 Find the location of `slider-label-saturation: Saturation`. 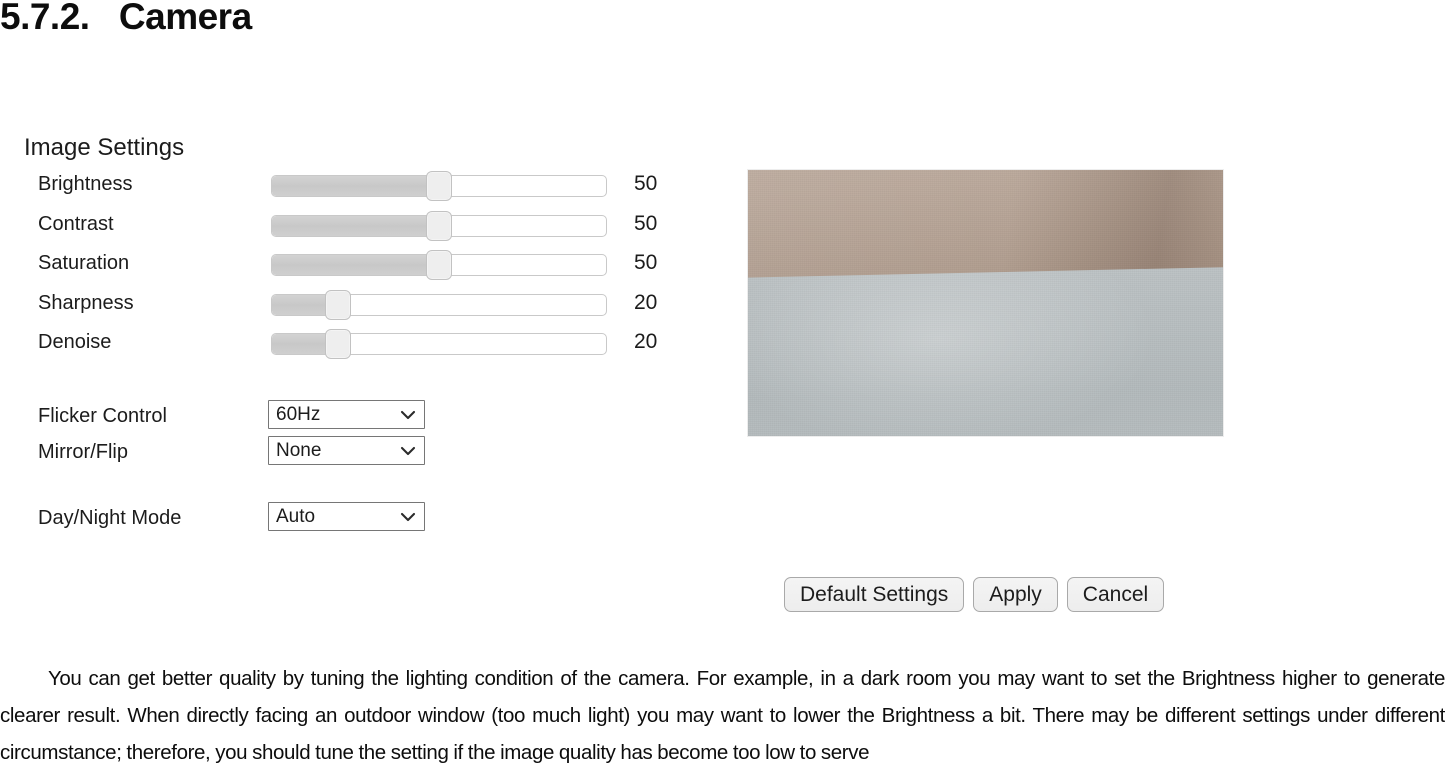

slider-label-saturation: Saturation is located at coordinates (84, 263).